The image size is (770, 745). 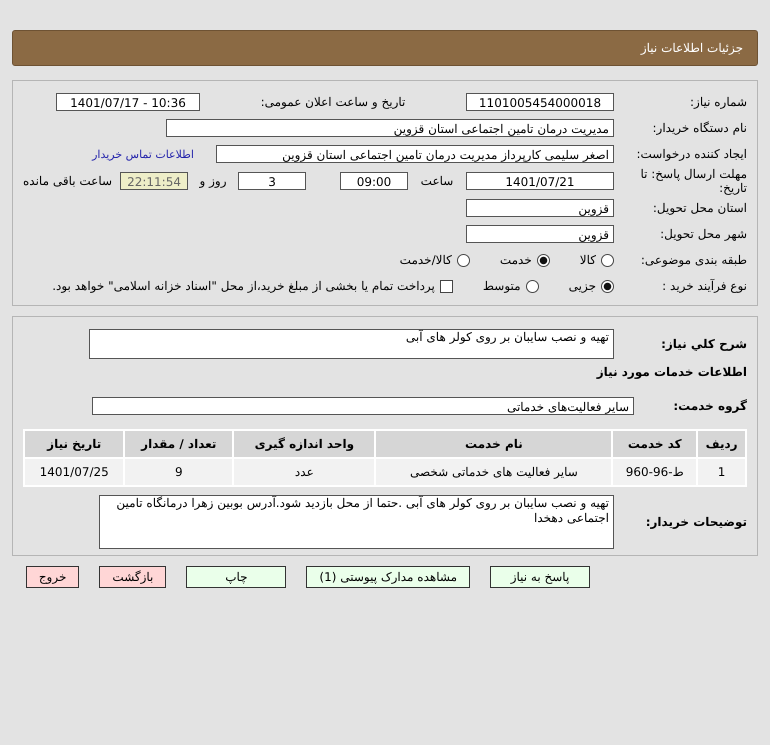 I want to click on option-label: خدمت, so click(x=516, y=260).